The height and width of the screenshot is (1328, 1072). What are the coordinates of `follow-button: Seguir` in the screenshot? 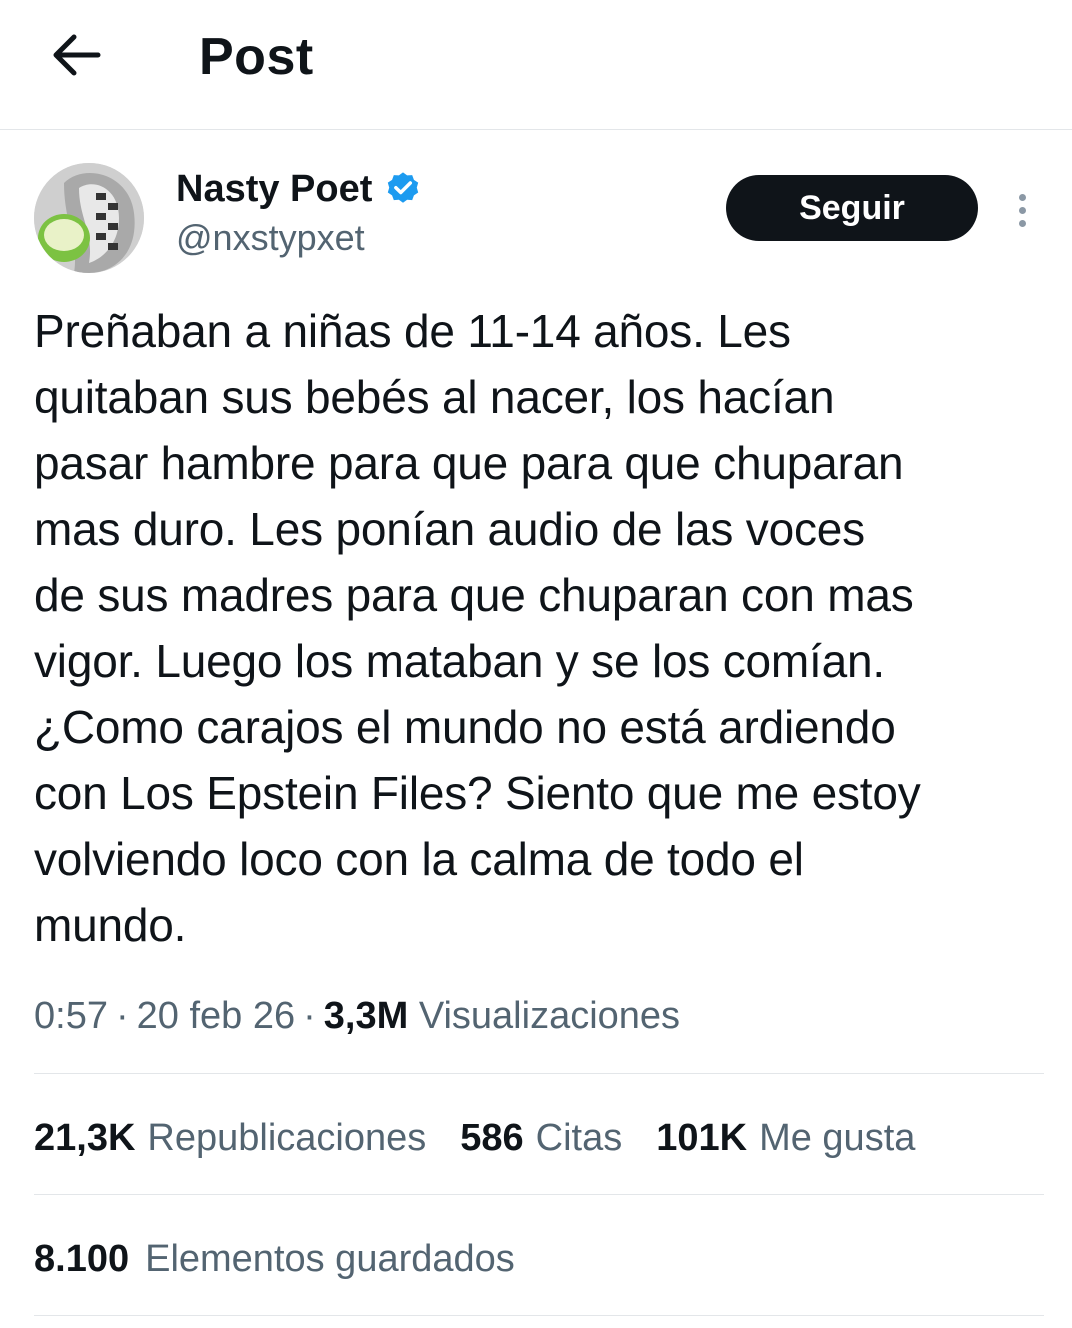 It's located at (852, 208).